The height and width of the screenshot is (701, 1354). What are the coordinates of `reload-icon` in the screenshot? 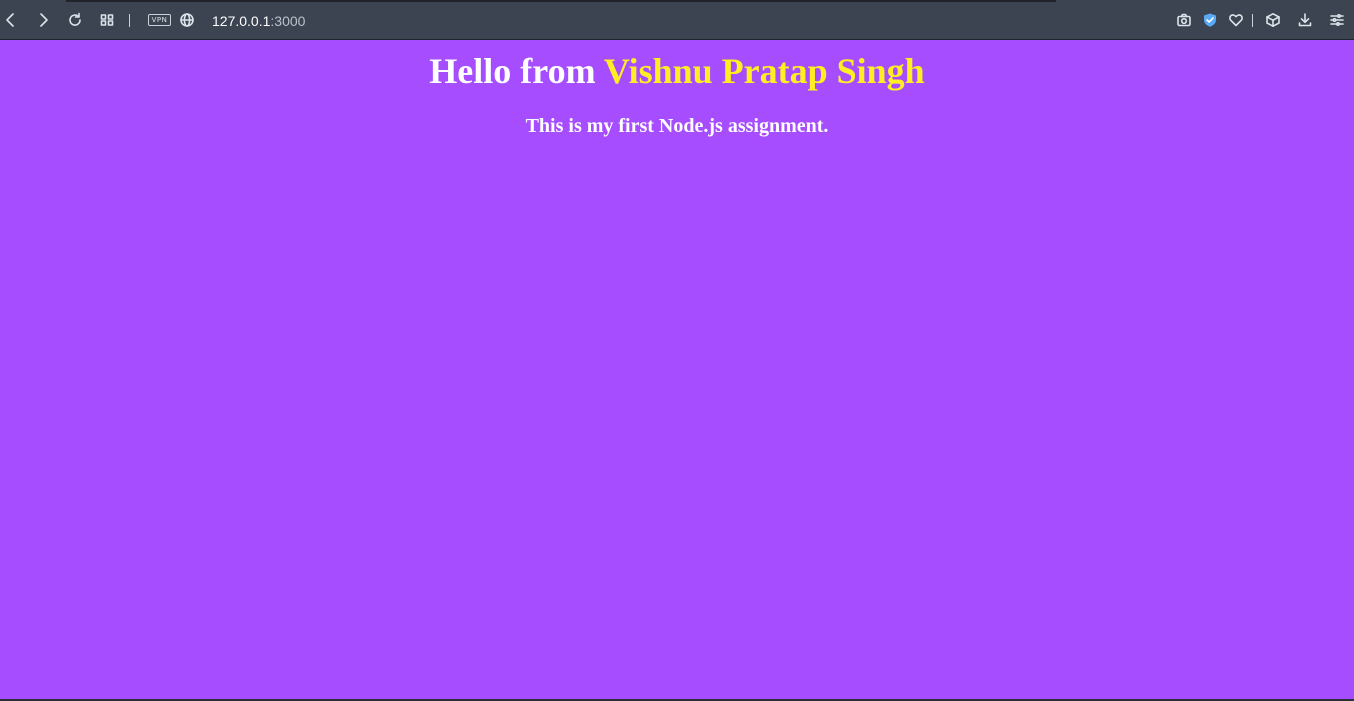 It's located at (75, 19).